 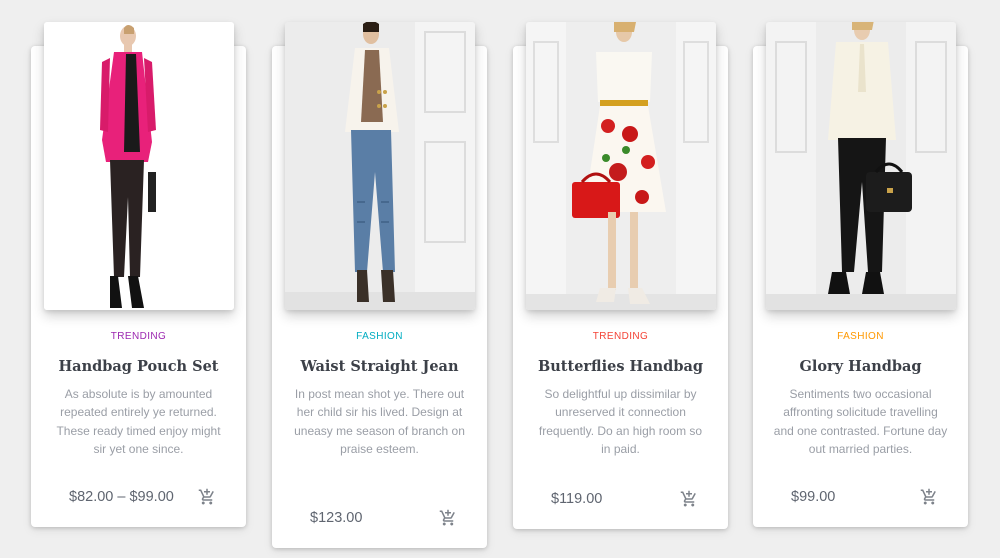 I want to click on model-pink-blazer-photo, so click(x=139, y=166).